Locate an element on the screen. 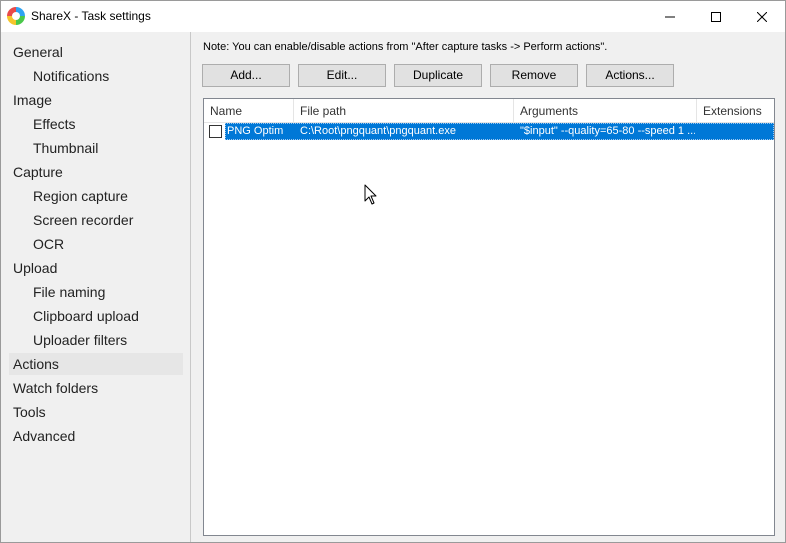 The image size is (786, 543). tree-item-general: General is located at coordinates (38, 52).